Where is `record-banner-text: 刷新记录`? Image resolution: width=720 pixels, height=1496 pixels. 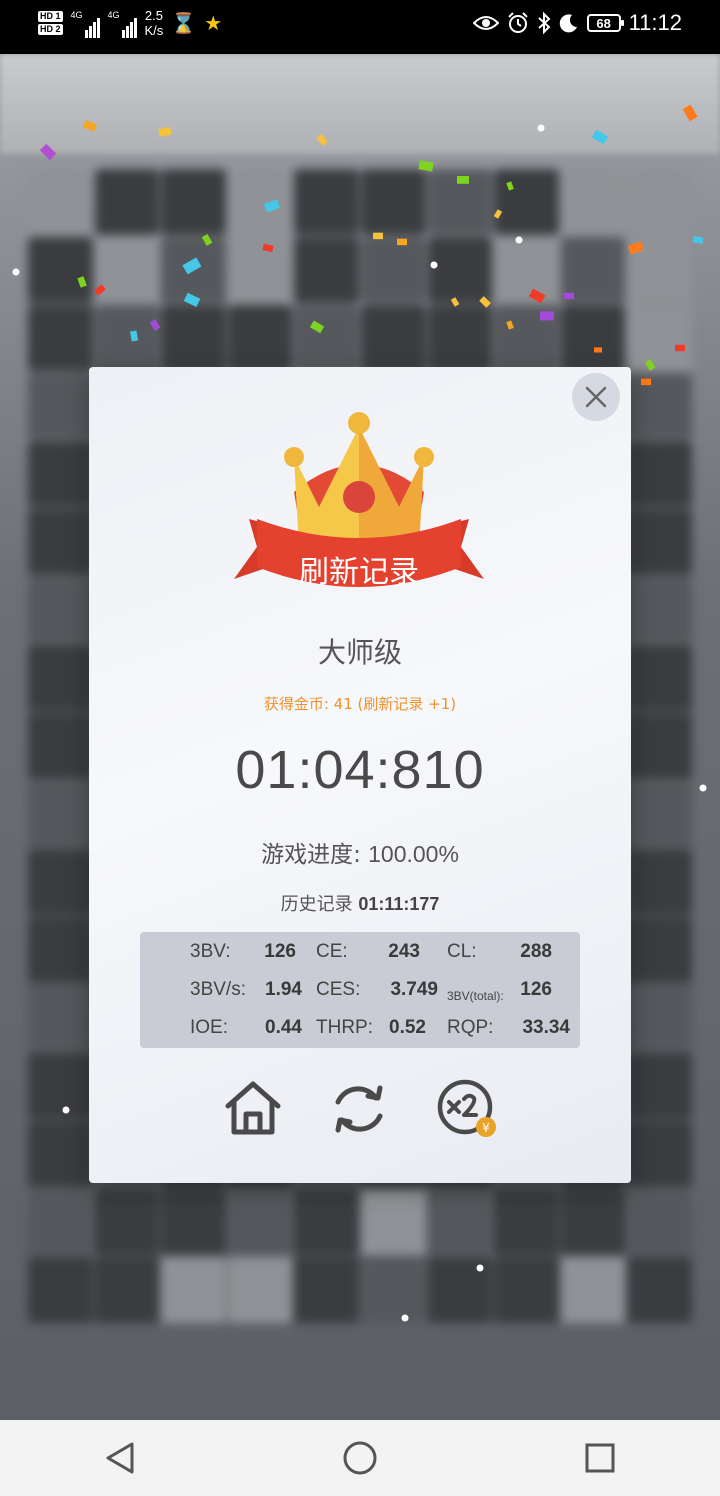 record-banner-text: 刷新记录 is located at coordinates (359, 572).